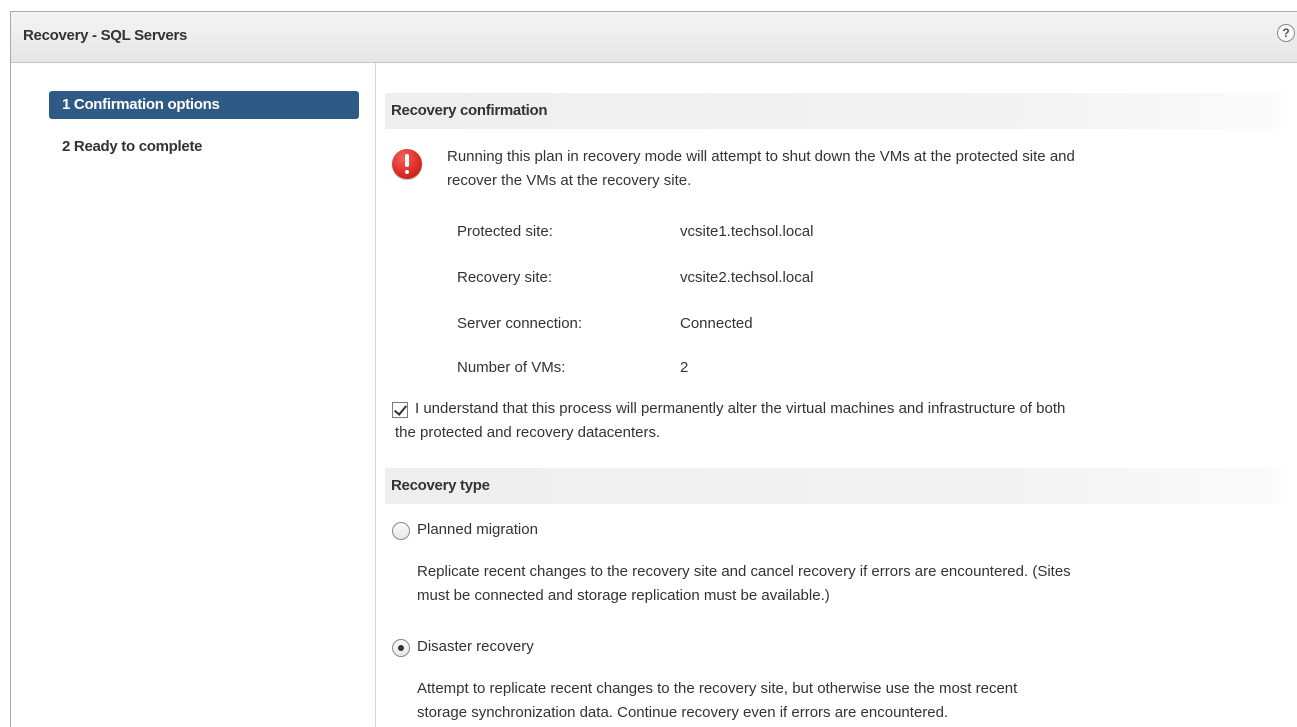 The image size is (1297, 727). What do you see at coordinates (511, 367) in the screenshot?
I see `number-of-vms-label: Number of VMs:` at bounding box center [511, 367].